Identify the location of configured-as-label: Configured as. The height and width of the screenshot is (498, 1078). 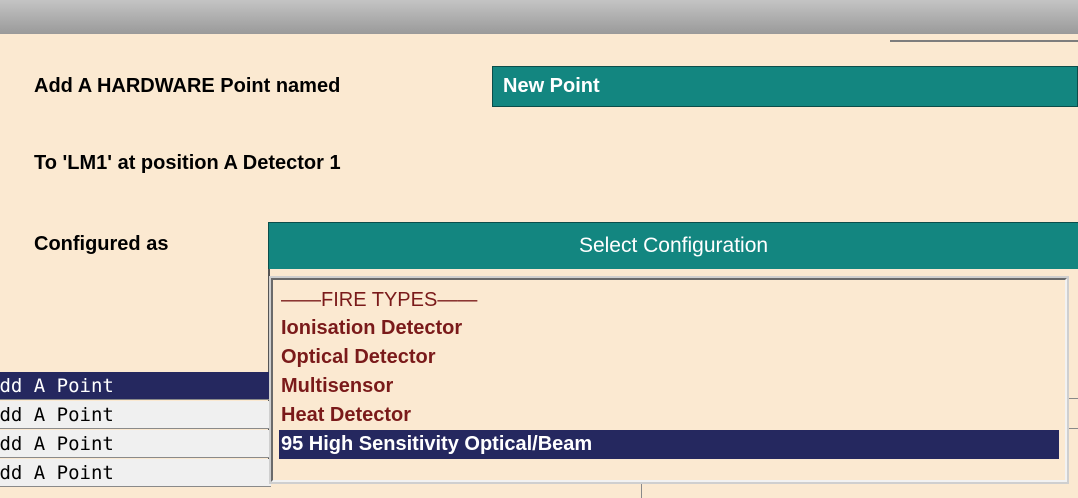
(101, 244).